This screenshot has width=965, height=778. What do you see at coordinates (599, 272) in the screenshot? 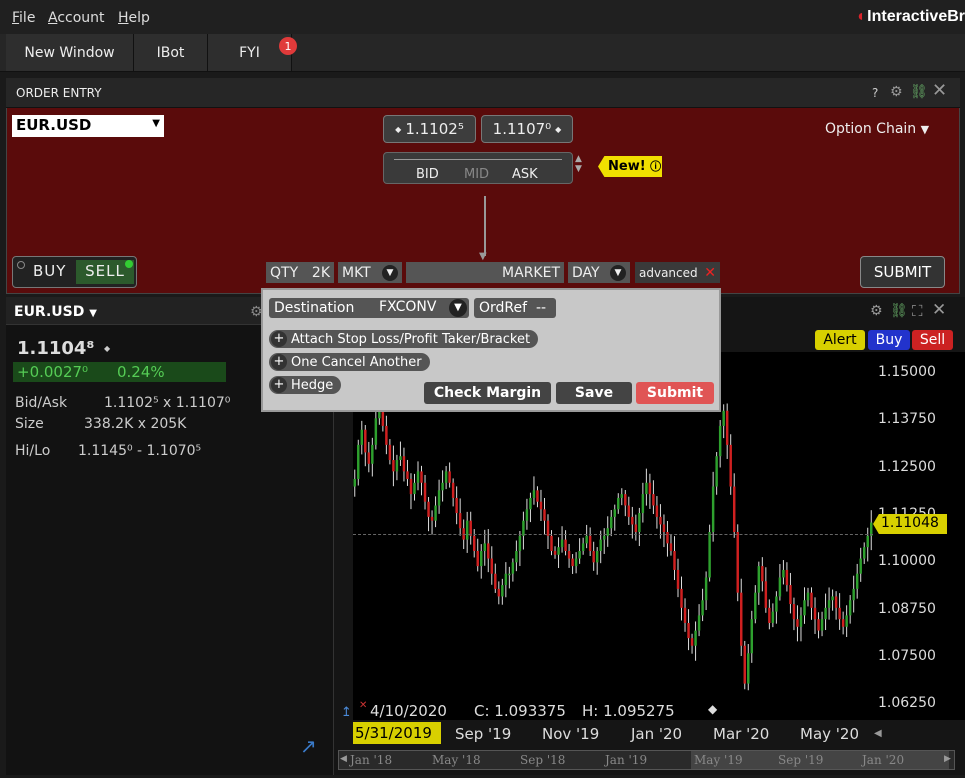
I see `tif-select: DAY ▼` at bounding box center [599, 272].